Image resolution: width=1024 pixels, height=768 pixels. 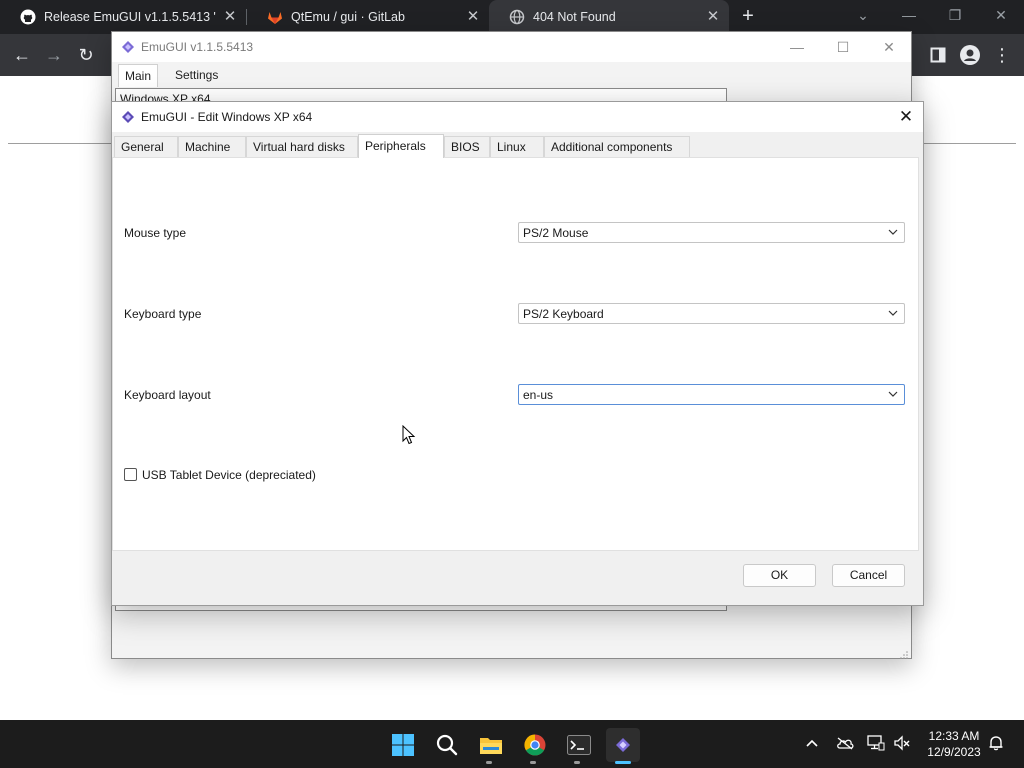 What do you see at coordinates (163, 314) in the screenshot?
I see `keyboard-type-label: Keyboard type` at bounding box center [163, 314].